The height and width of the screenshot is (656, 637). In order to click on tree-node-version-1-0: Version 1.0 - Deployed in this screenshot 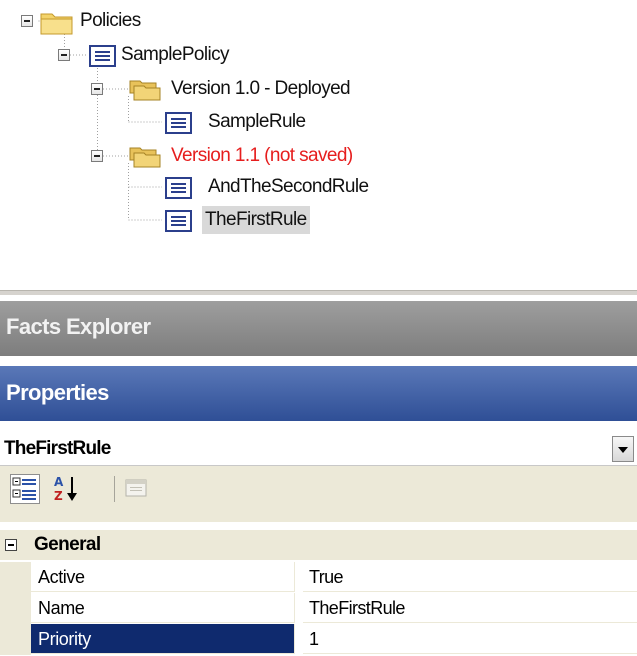, I will do `click(260, 89)`.